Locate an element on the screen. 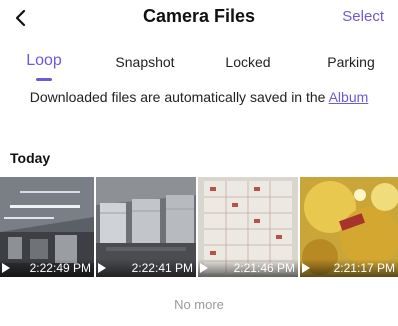 The image size is (398, 326). video-time: 2:21:17 PM is located at coordinates (364, 268).